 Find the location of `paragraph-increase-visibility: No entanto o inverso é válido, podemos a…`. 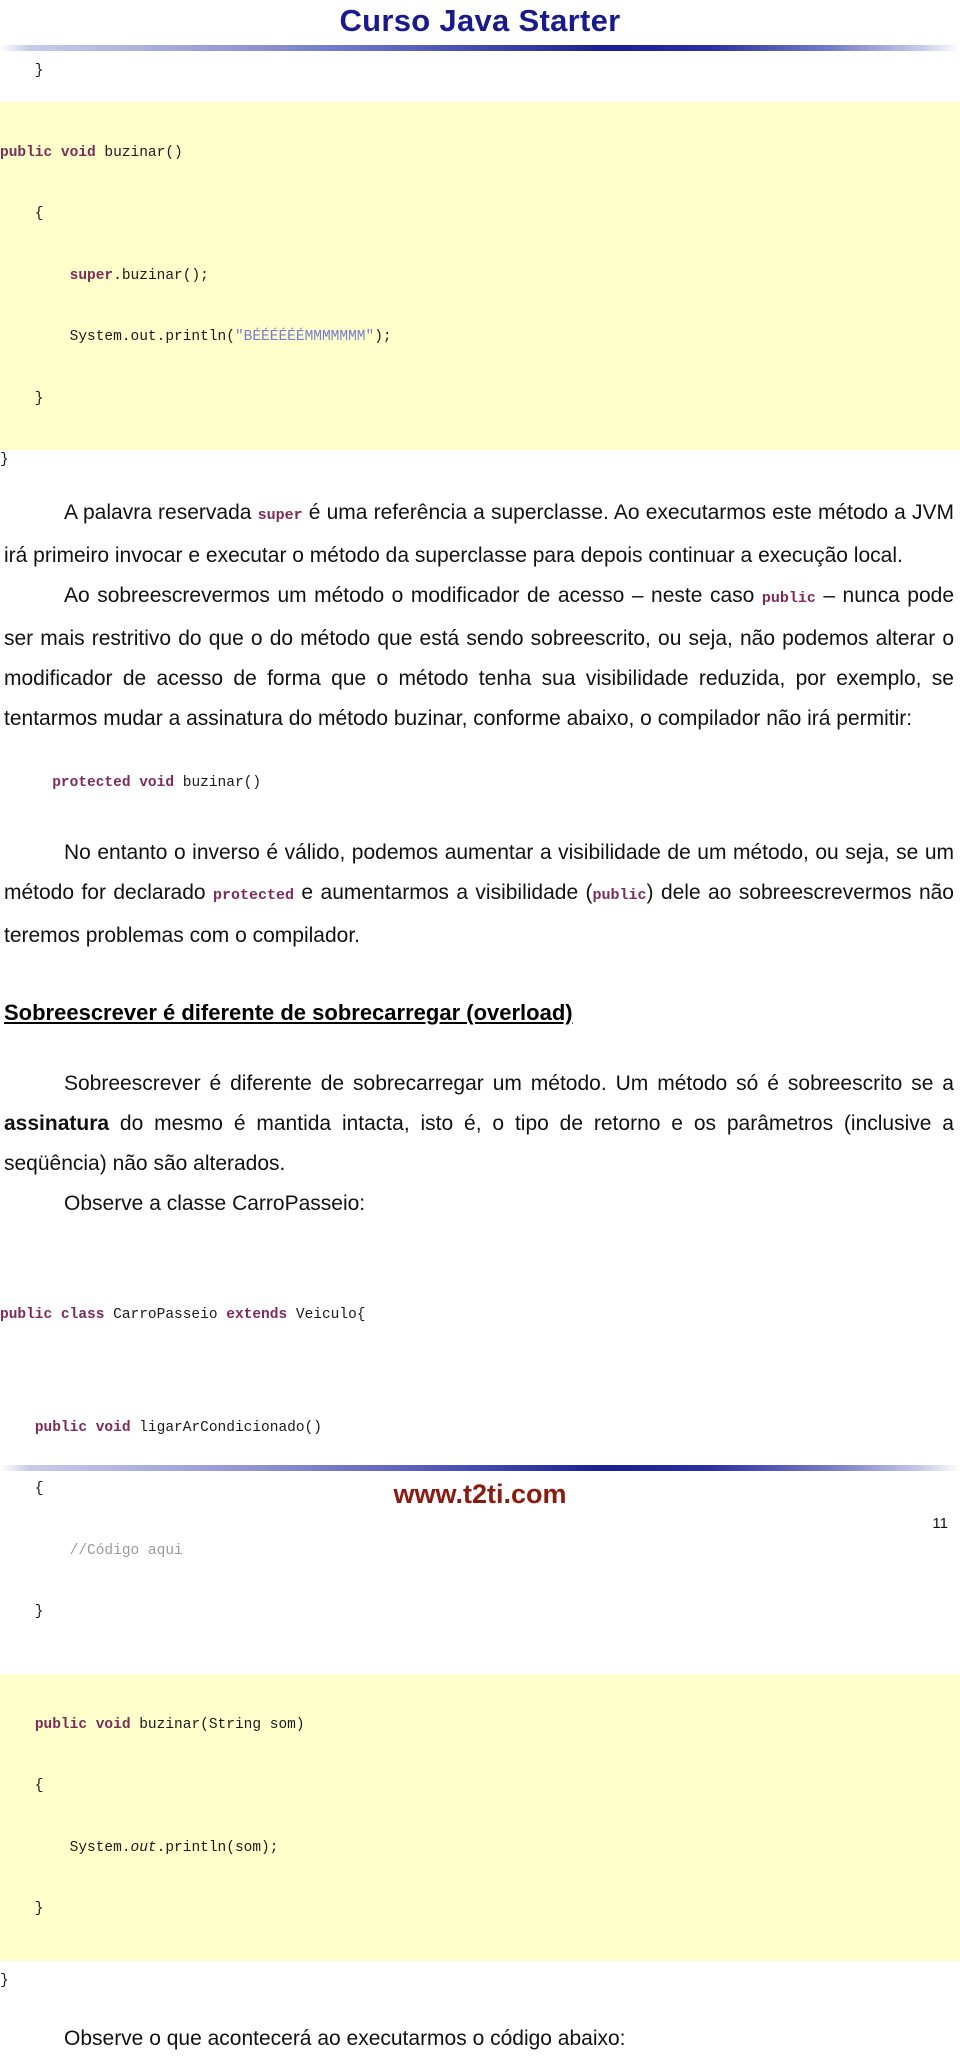

paragraph-increase-visibility: No entanto o inverso é válido, podemos a… is located at coordinates (480, 894).